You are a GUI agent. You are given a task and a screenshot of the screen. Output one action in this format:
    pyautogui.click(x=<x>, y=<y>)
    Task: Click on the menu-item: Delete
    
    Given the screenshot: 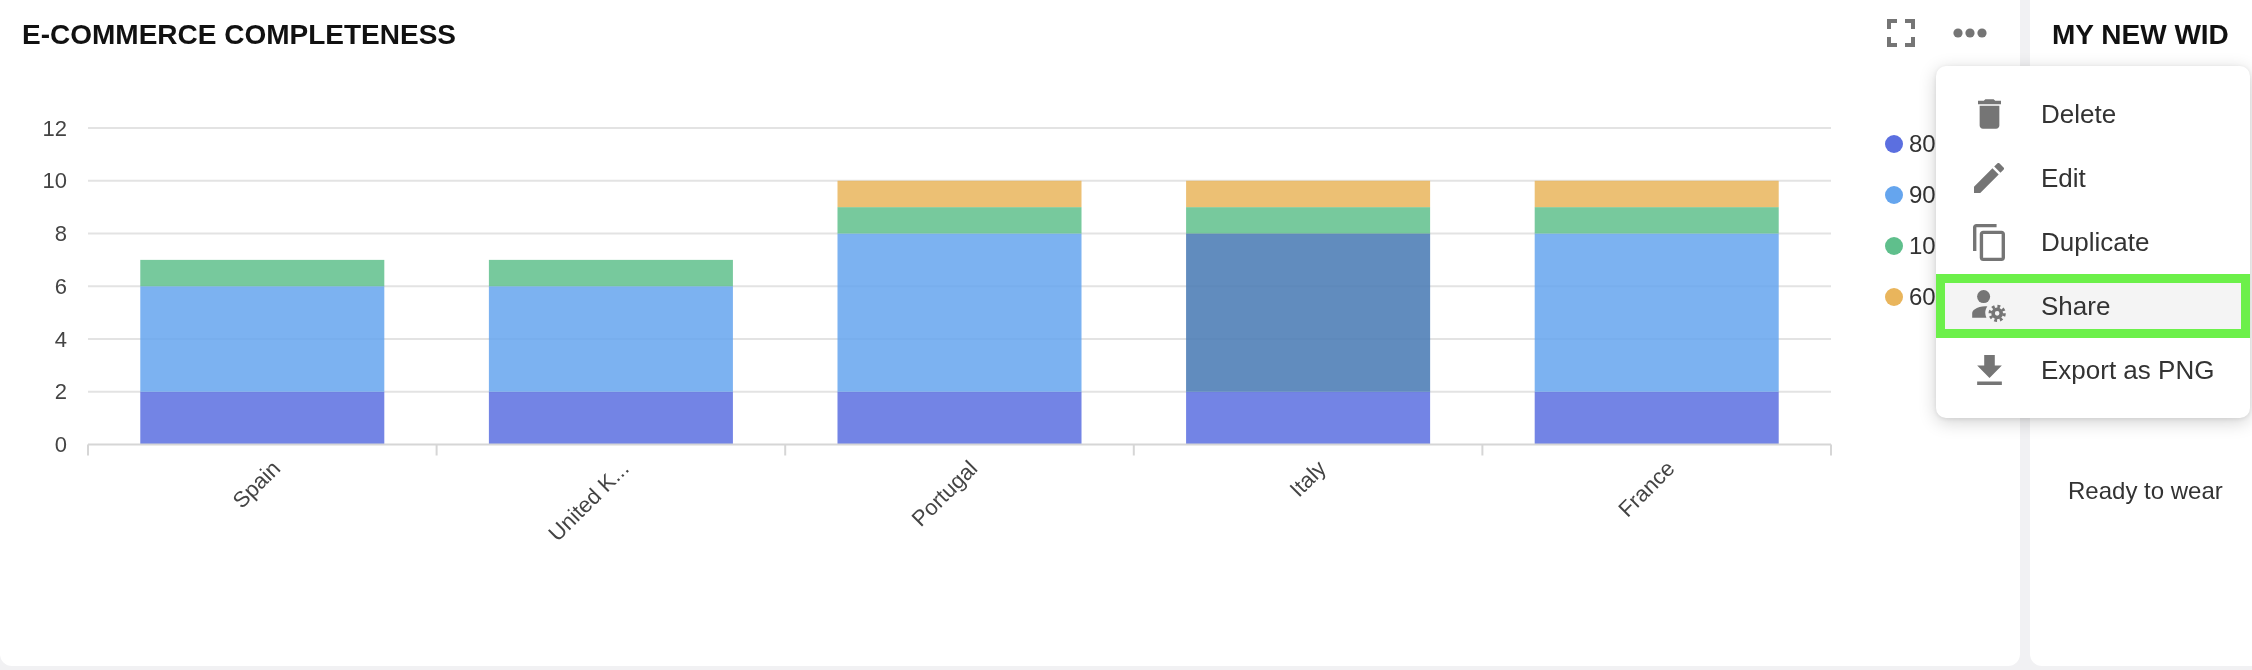 What is the action you would take?
    pyautogui.click(x=2093, y=114)
    